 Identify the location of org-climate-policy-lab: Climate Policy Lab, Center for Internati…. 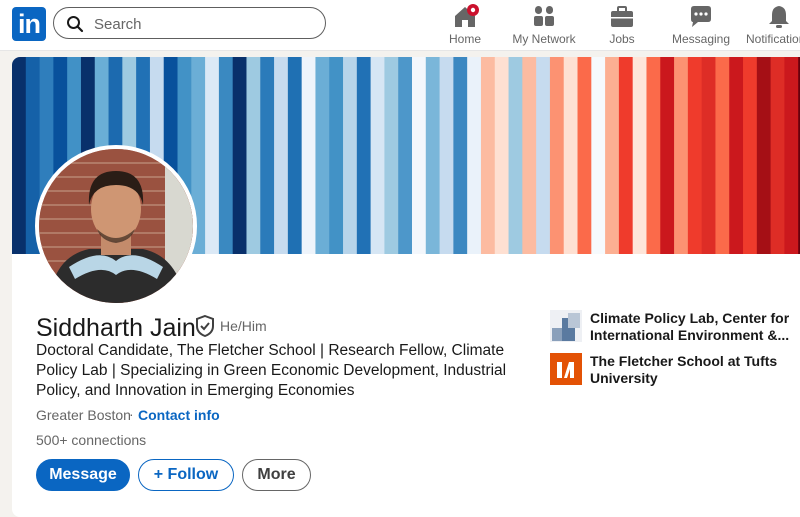
(675, 328).